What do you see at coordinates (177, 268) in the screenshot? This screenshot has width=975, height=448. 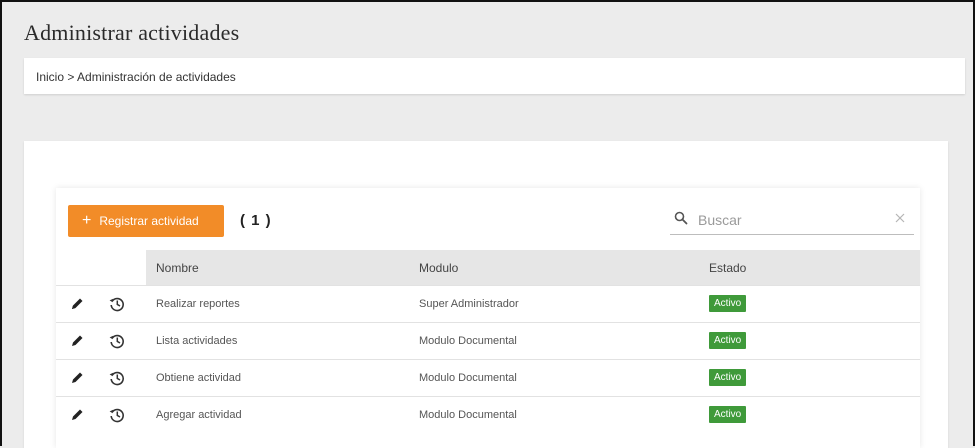 I see `column-header-nombre: Nombre` at bounding box center [177, 268].